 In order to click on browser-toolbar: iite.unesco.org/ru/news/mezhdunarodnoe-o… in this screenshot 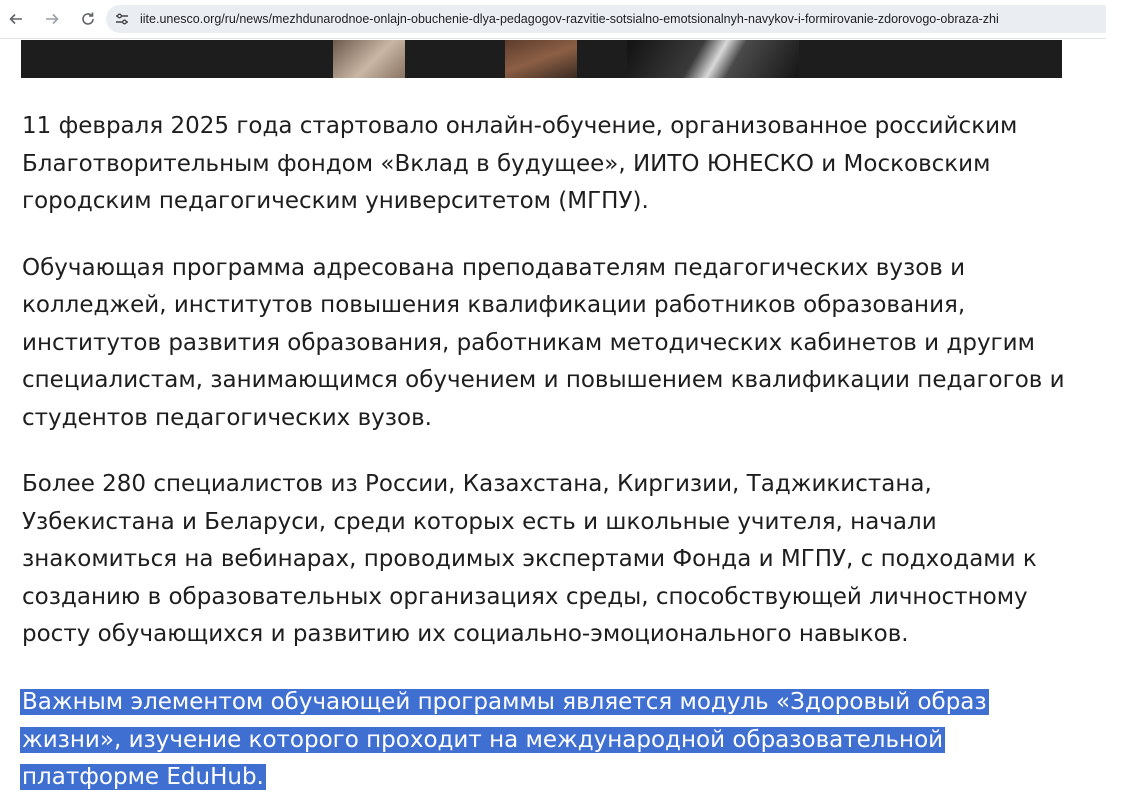, I will do `click(564, 19)`.